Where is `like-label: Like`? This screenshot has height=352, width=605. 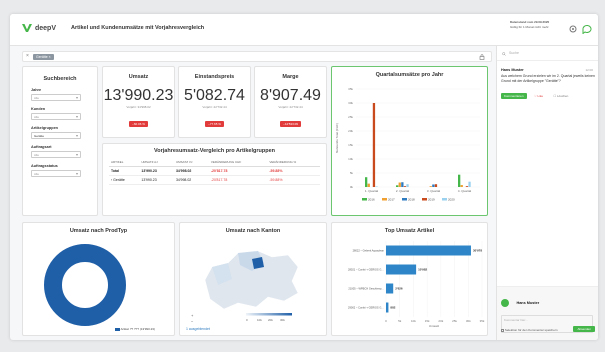 like-label: Like is located at coordinates (540, 96).